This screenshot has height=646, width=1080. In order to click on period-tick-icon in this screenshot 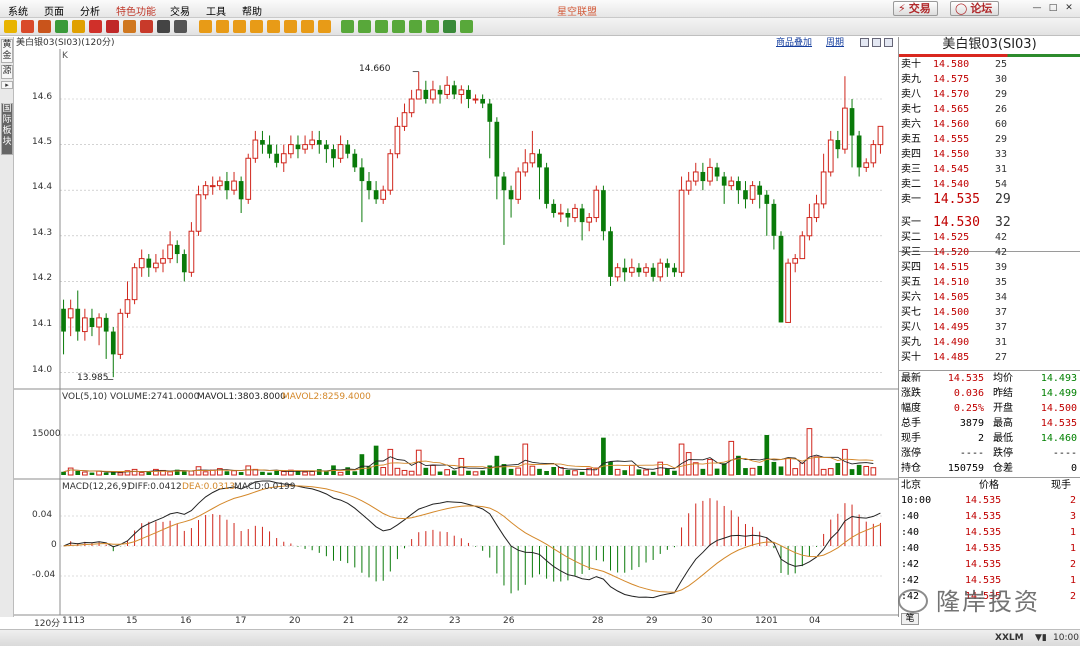, I will do `click(449, 26)`.